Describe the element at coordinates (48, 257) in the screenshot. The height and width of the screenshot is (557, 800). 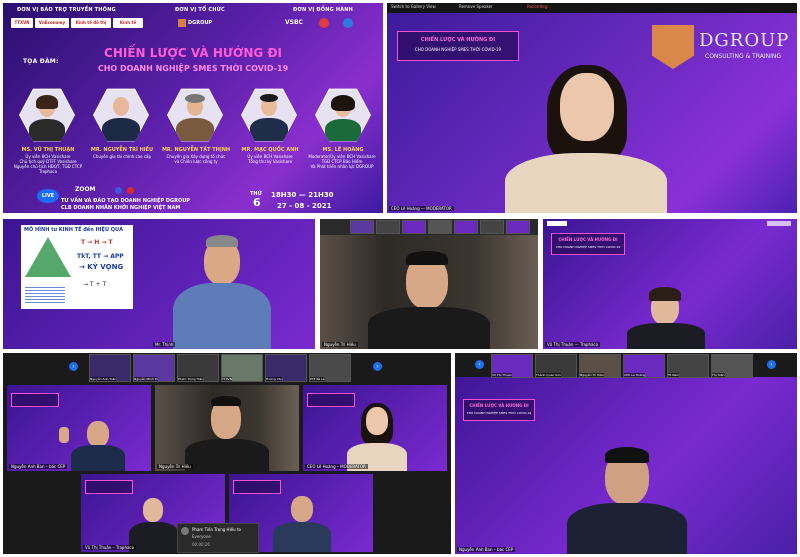
I see `slide-triangle` at that location.